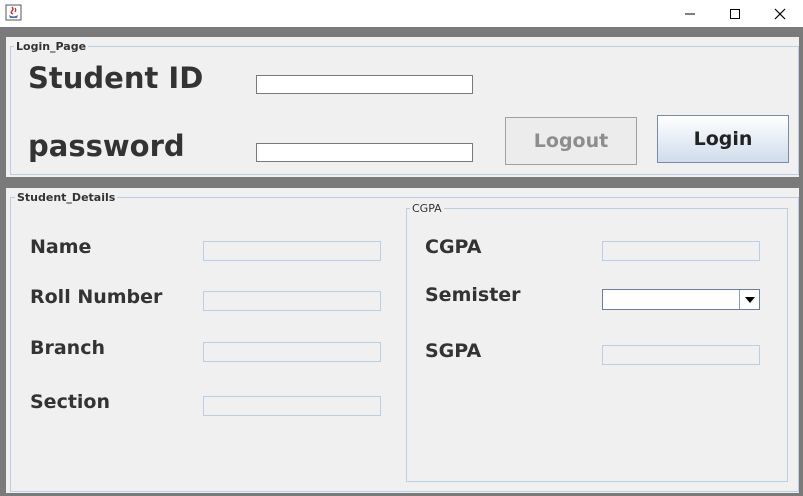 This screenshot has height=496, width=803. Describe the element at coordinates (67, 348) in the screenshot. I see `branch-label: Branch` at that location.